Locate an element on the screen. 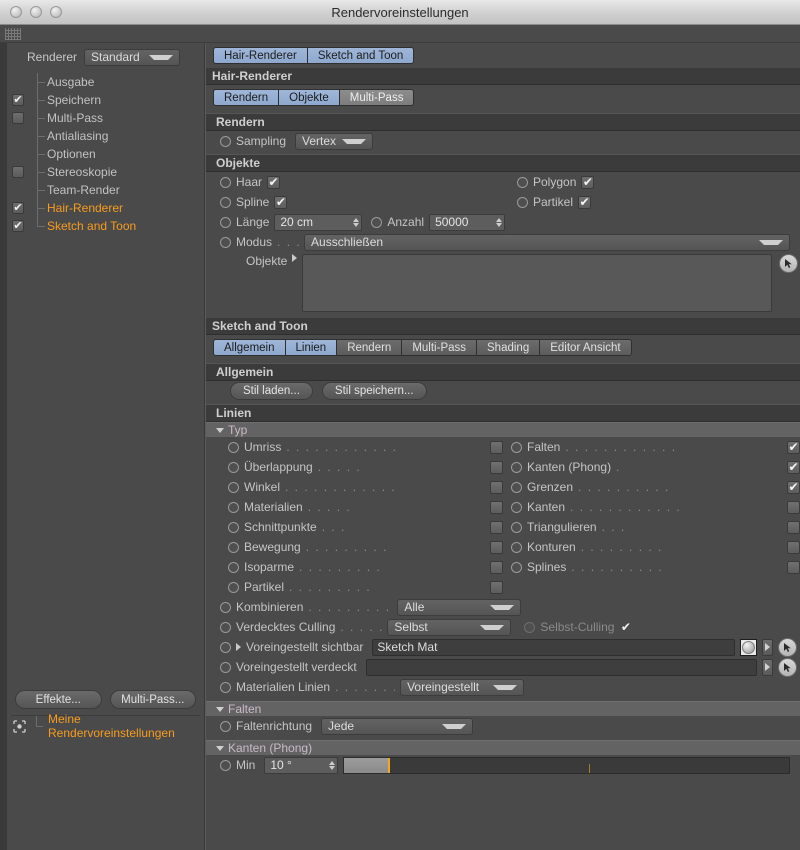 The width and height of the screenshot is (800, 850). renderer-select: Standard is located at coordinates (132, 57).